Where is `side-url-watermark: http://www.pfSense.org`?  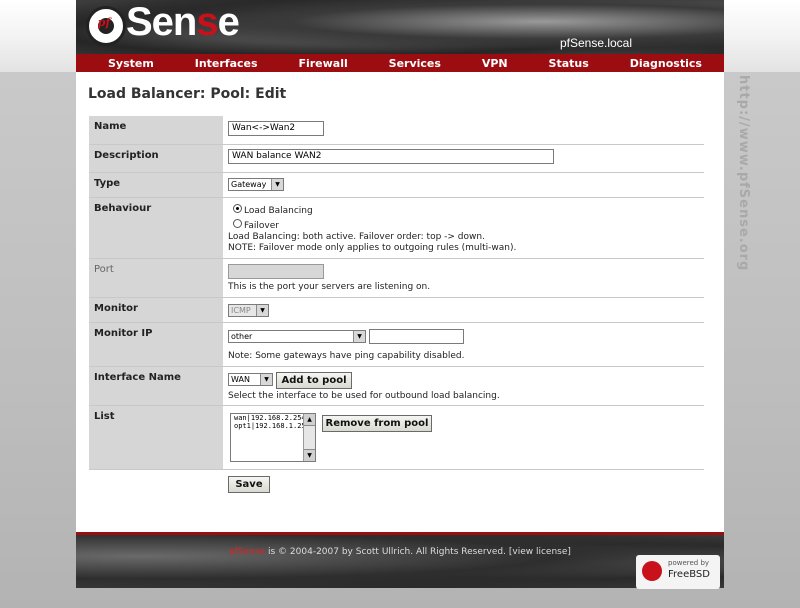 side-url-watermark: http://www.pfSense.org is located at coordinates (743, 173).